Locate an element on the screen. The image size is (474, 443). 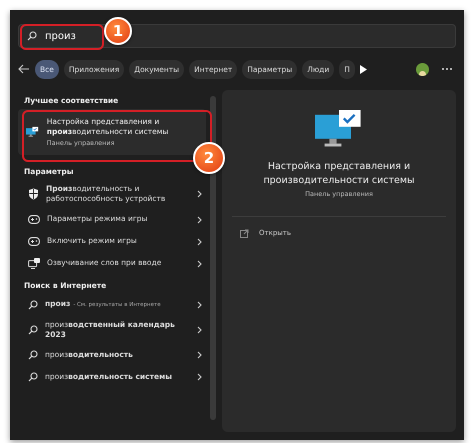
play-icon is located at coordinates (363, 69).